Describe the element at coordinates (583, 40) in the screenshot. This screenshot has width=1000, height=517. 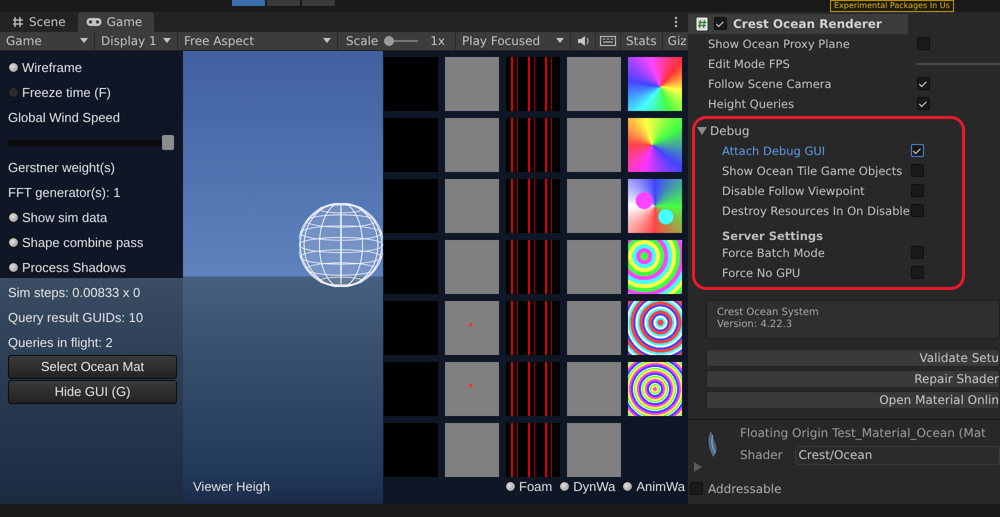
I see `speaker-icon` at that location.